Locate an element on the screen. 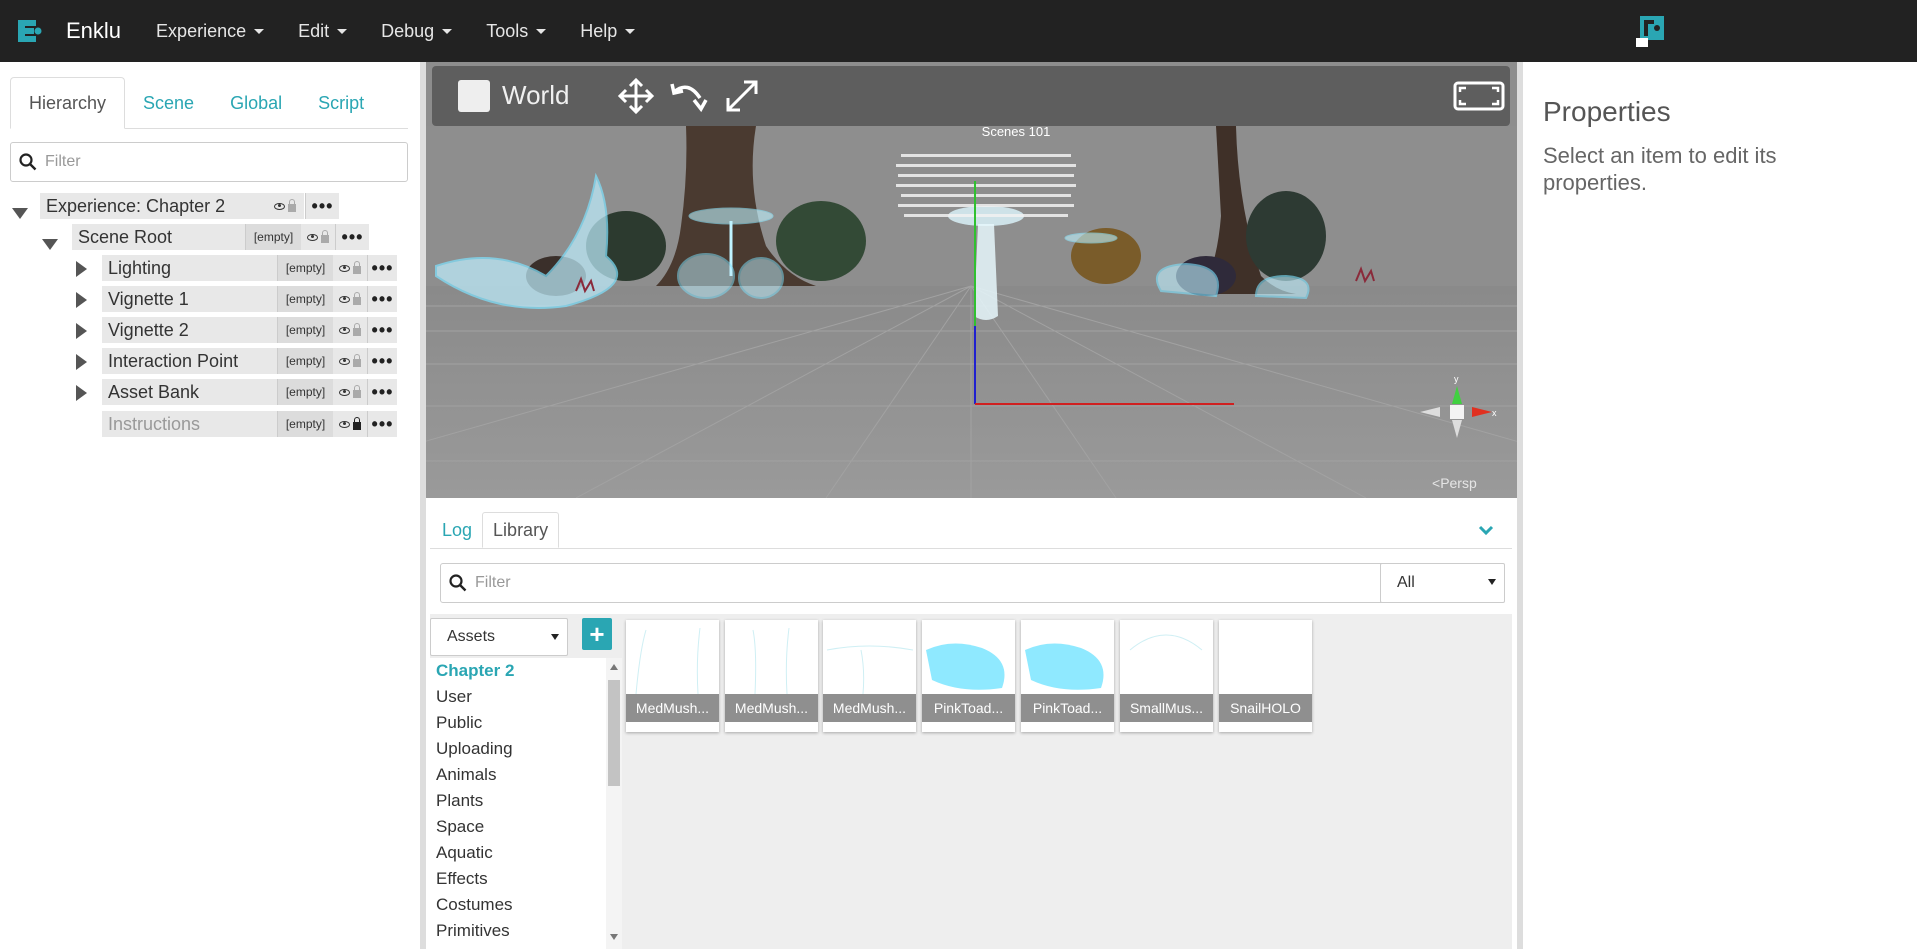 Image resolution: width=1917 pixels, height=949 pixels. fullscreen-icon is located at coordinates (1479, 96).